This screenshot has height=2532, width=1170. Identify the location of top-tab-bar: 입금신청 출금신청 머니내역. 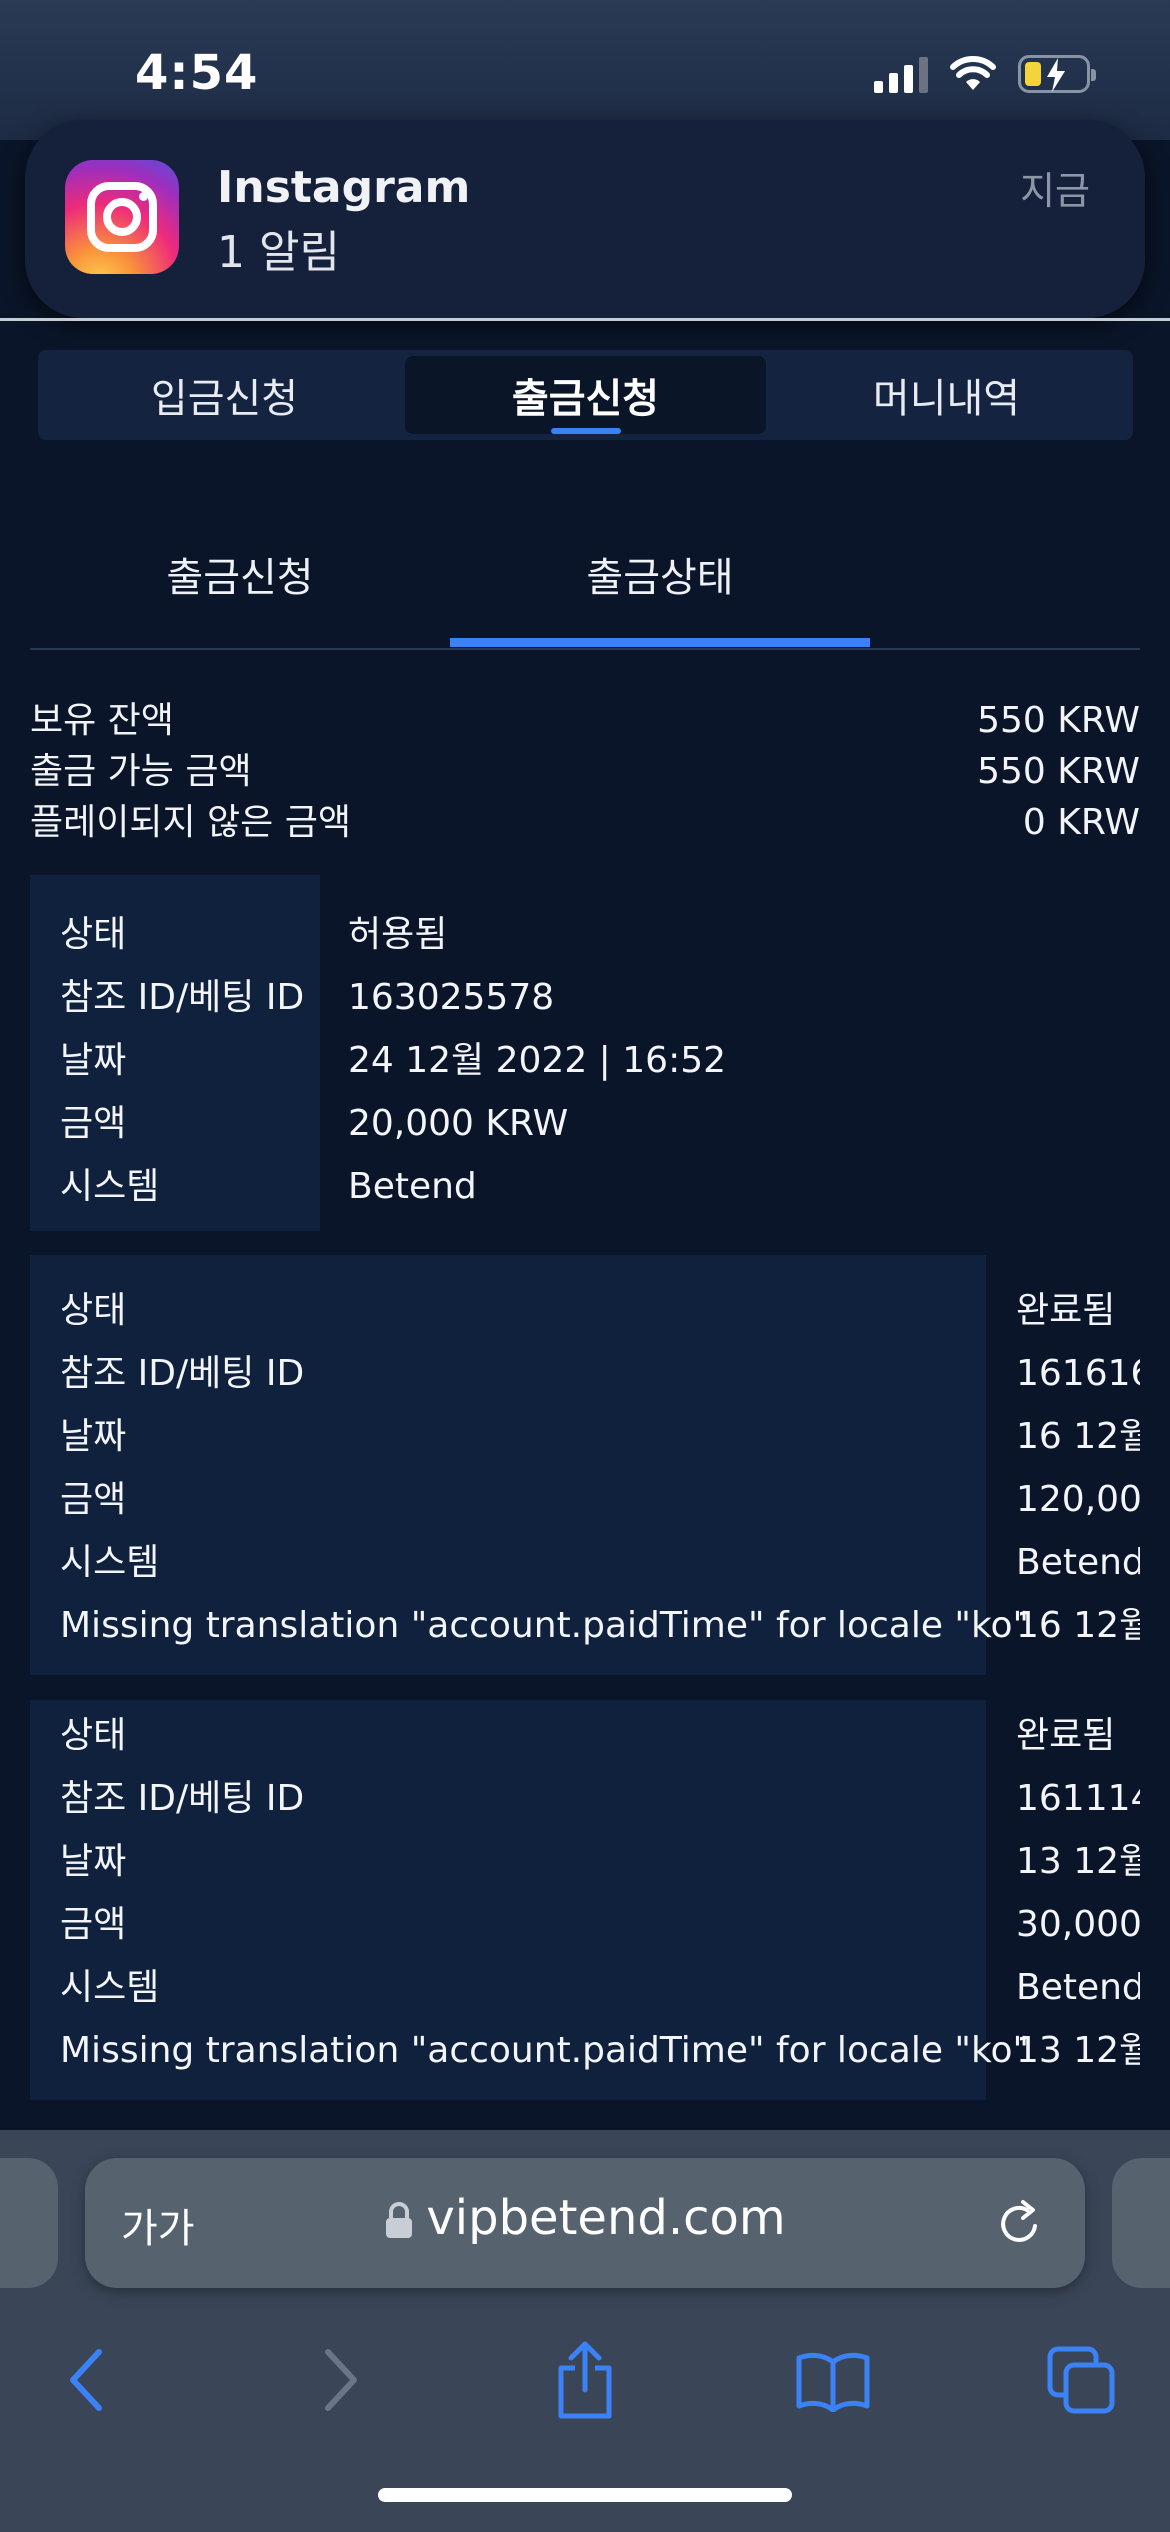
(585, 395).